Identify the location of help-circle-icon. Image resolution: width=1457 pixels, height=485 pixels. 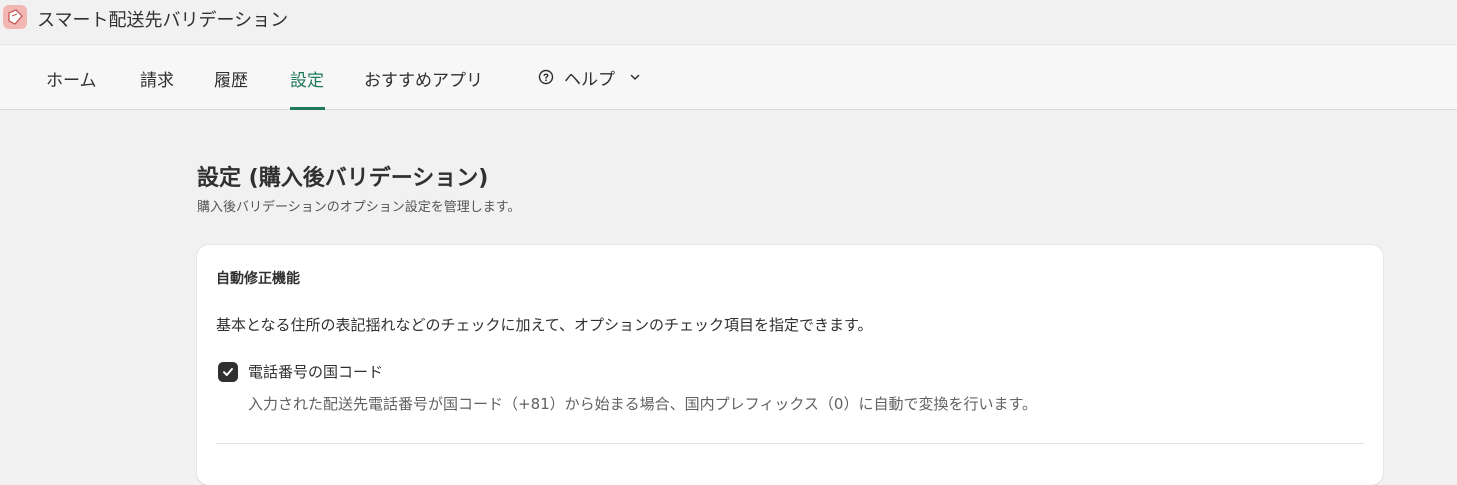
(546, 77).